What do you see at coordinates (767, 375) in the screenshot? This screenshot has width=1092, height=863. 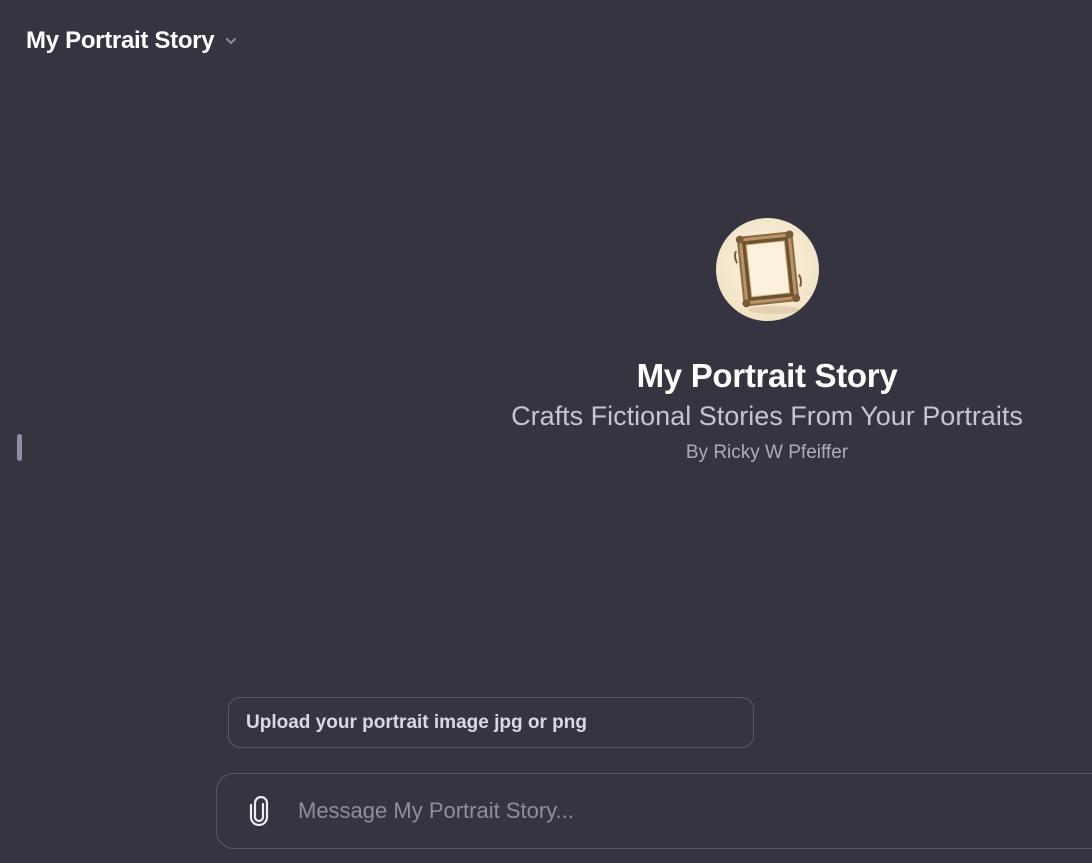 I see `gpt-name: My Portrait Story` at bounding box center [767, 375].